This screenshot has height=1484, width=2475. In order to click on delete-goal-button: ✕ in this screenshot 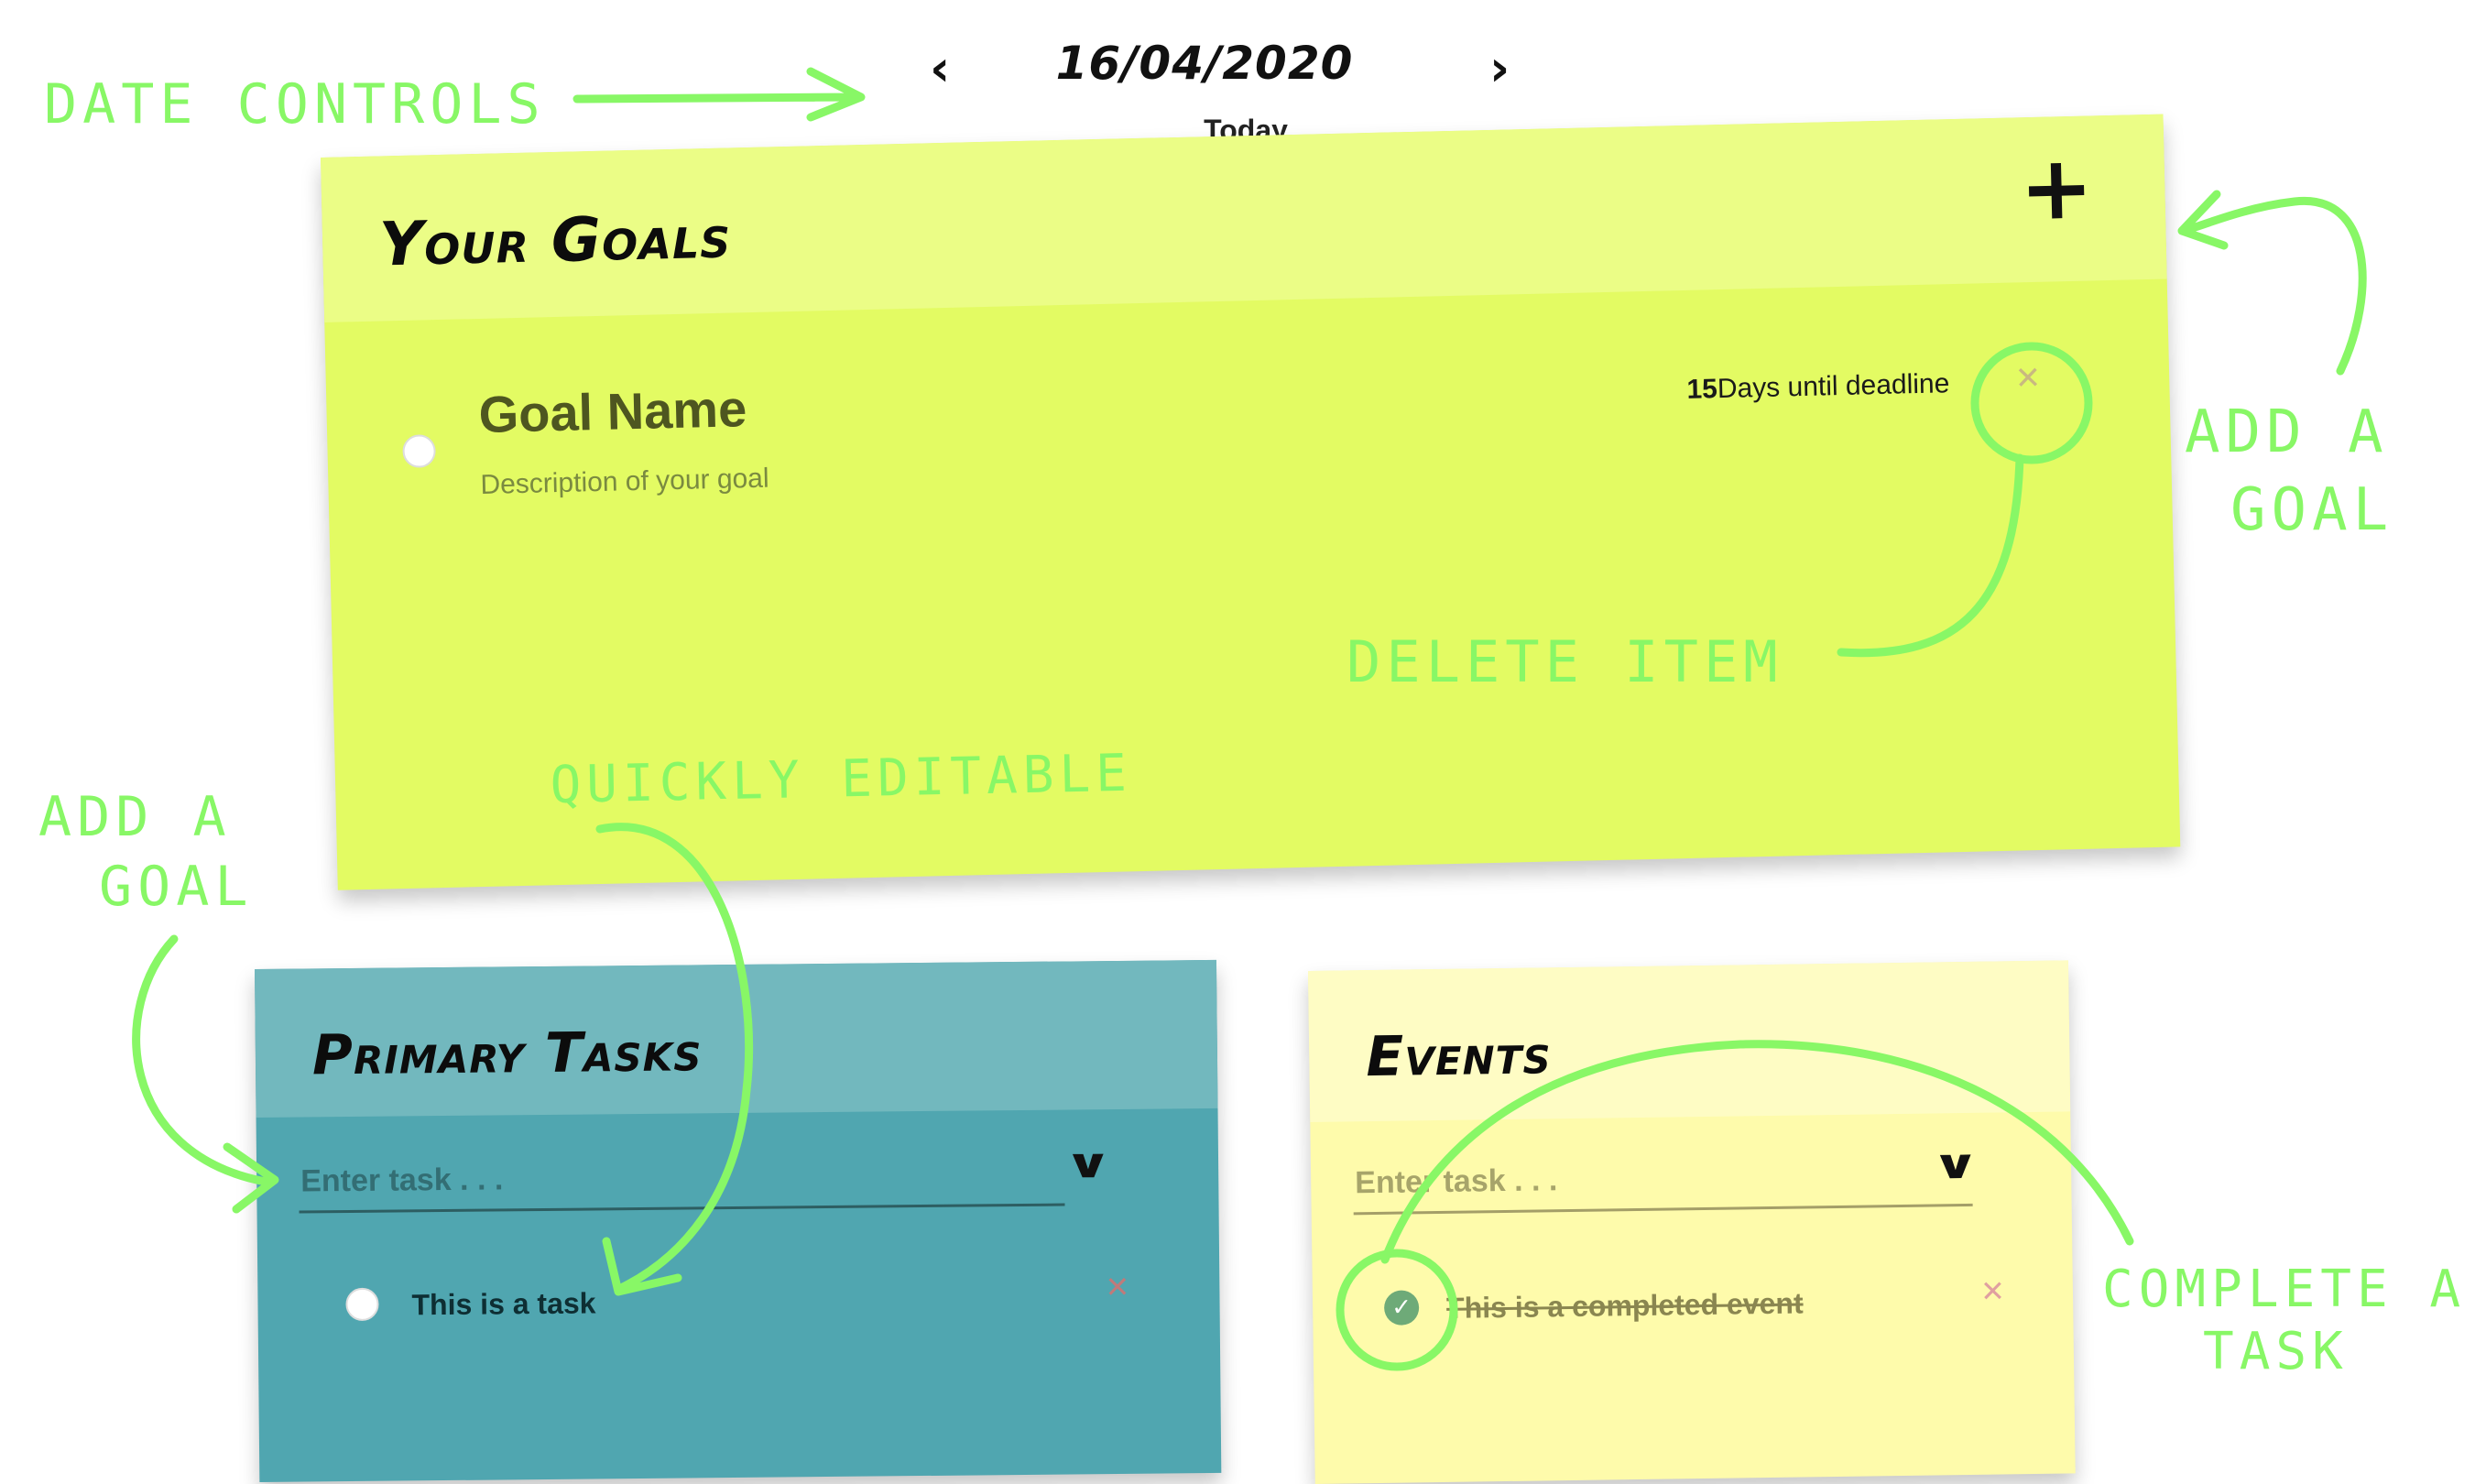, I will do `click(2028, 379)`.